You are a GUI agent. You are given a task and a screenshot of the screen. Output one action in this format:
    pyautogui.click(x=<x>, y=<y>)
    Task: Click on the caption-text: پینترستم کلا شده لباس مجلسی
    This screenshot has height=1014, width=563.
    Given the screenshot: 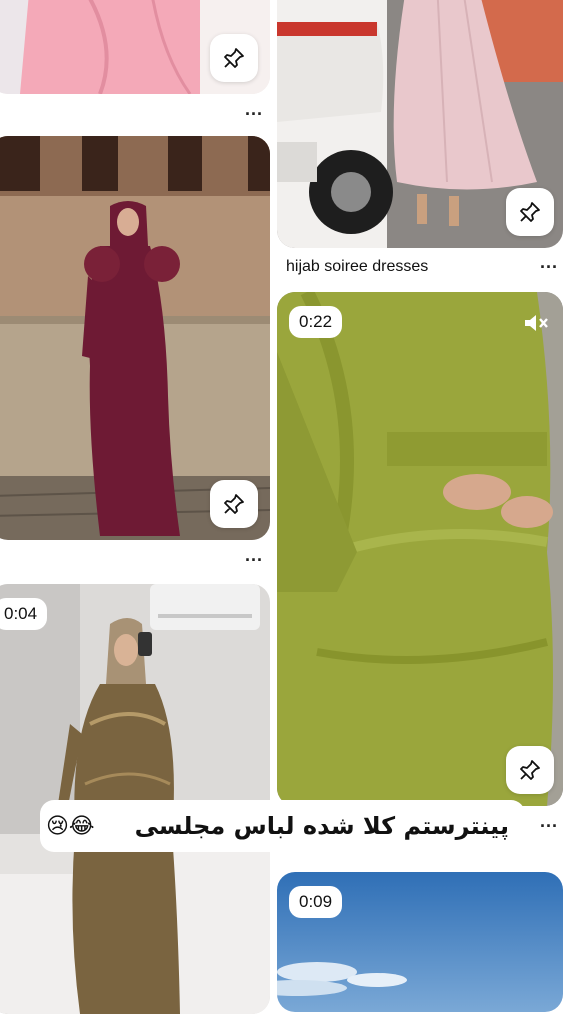 What is the action you would take?
    pyautogui.click(x=321, y=826)
    